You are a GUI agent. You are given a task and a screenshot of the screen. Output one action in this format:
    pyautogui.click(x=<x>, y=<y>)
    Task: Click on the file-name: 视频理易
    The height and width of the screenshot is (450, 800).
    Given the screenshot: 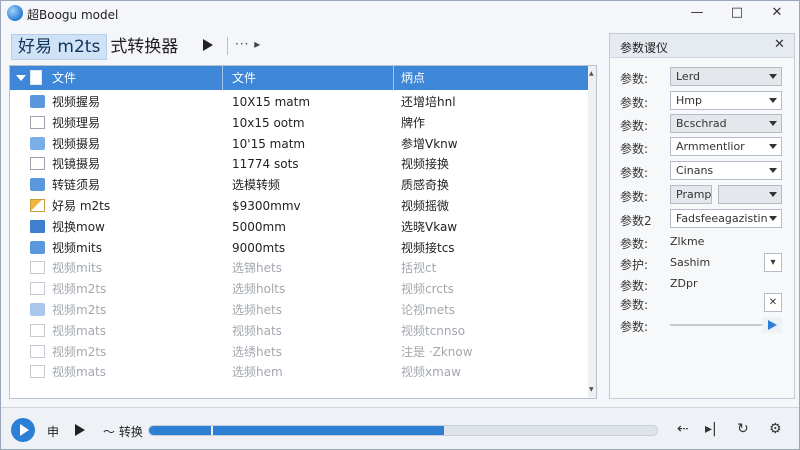 What is the action you would take?
    pyautogui.click(x=76, y=122)
    